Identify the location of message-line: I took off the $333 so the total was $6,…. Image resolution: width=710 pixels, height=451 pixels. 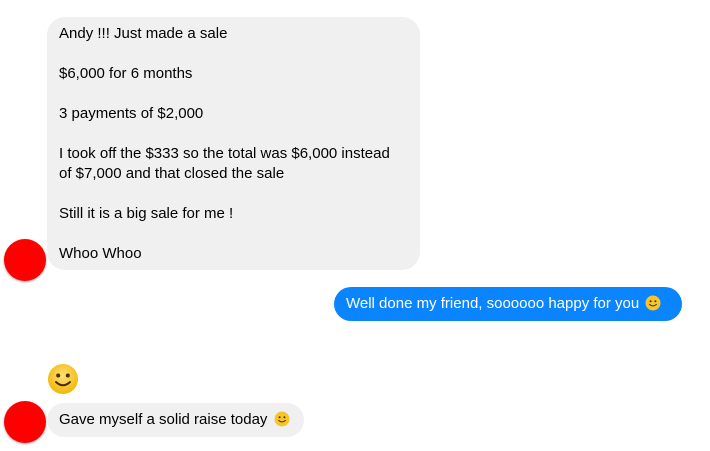
(224, 153).